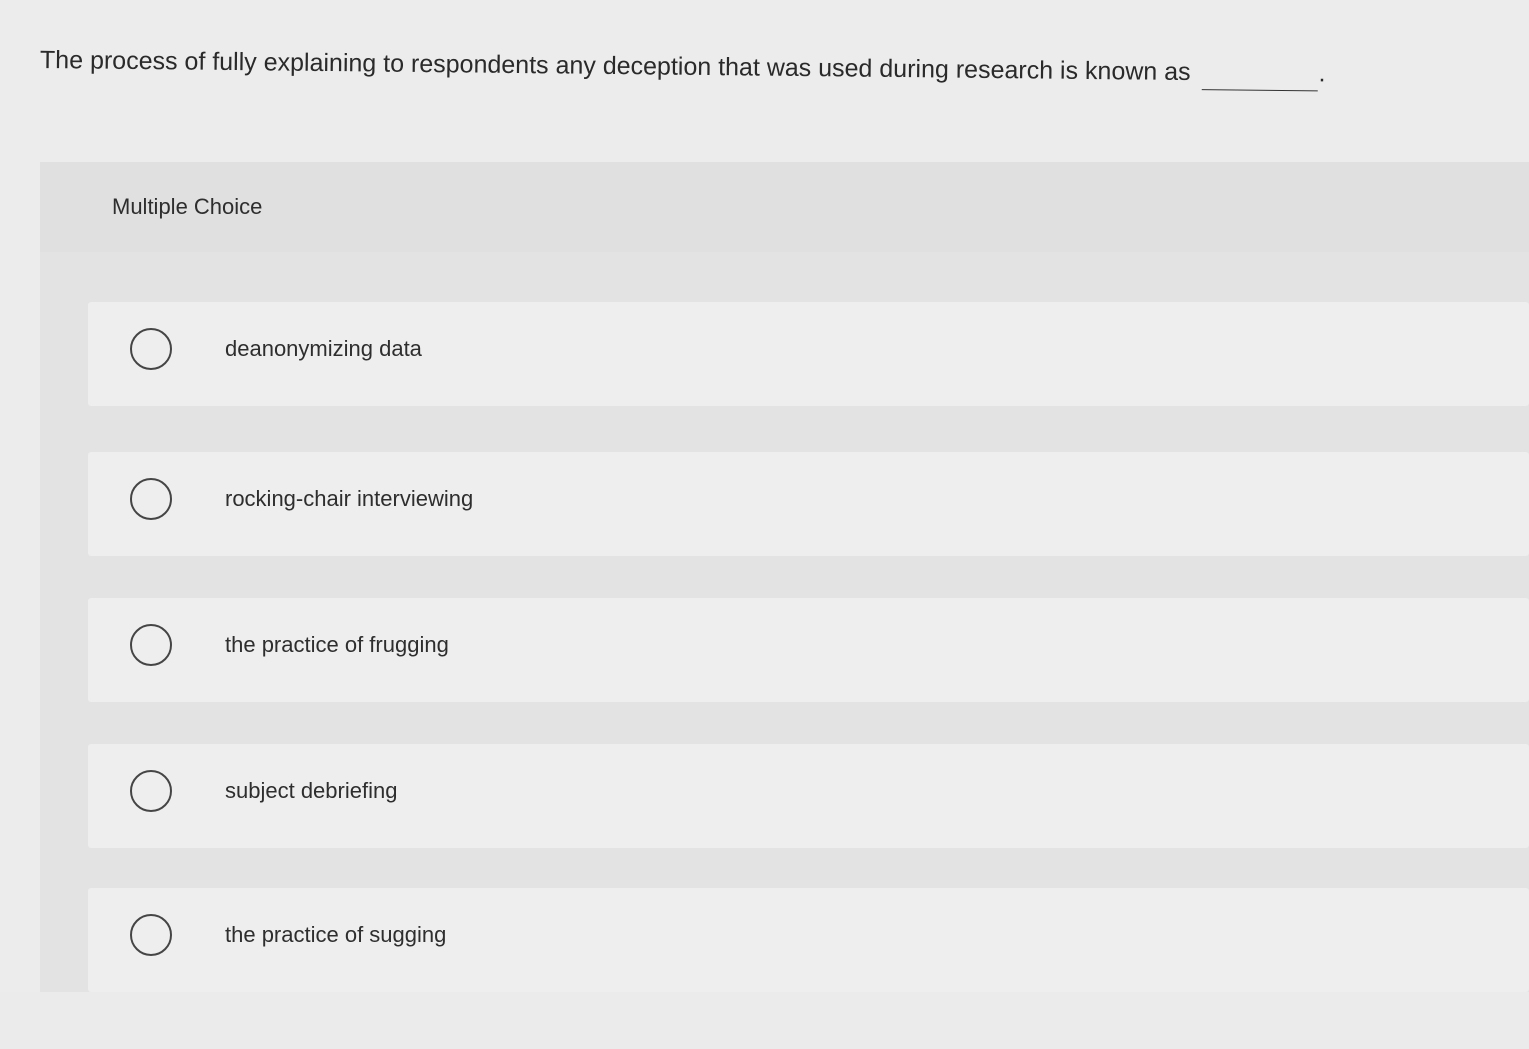  What do you see at coordinates (187, 206) in the screenshot?
I see `multiple-choice-title: Multiple Choice` at bounding box center [187, 206].